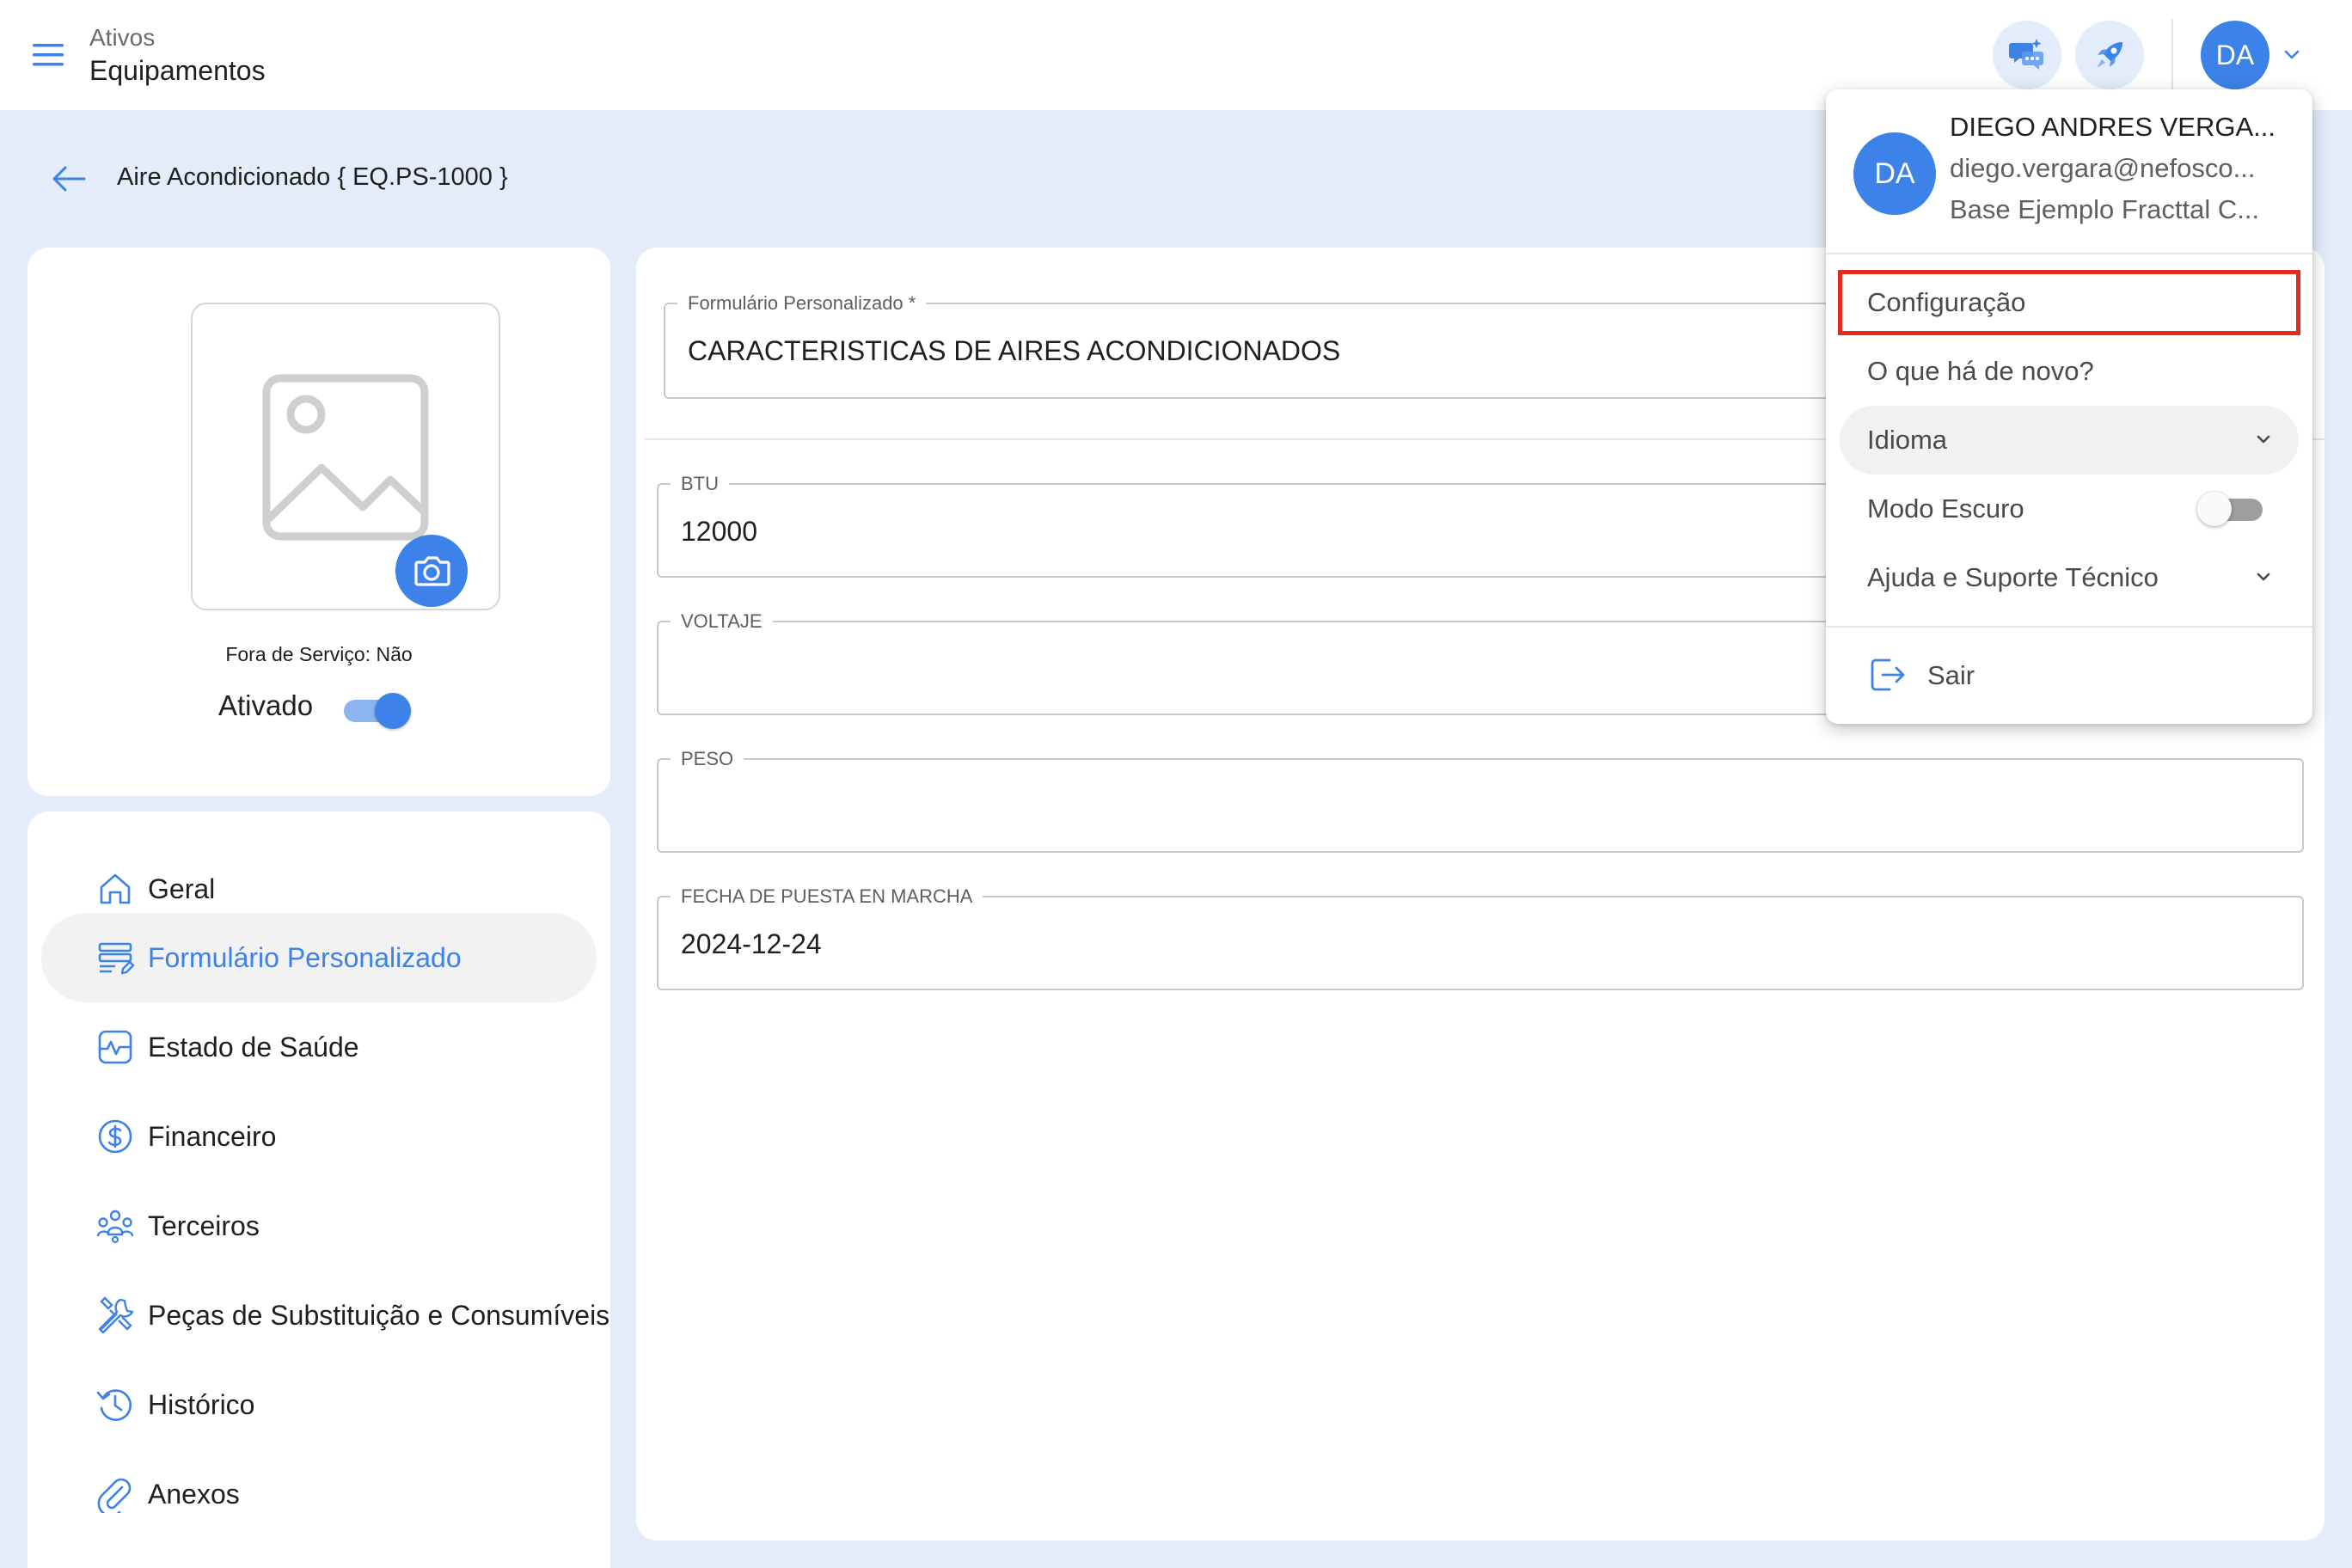 The image size is (2352, 1568). I want to click on nav-item-health: Estado de Saúde, so click(319, 1047).